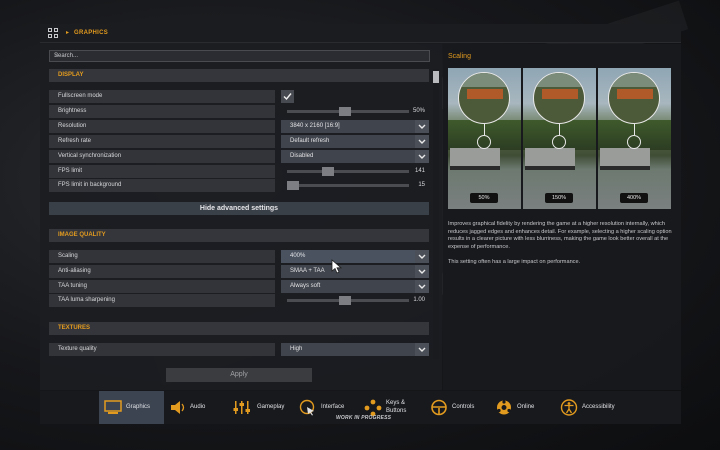  Describe the element at coordinates (239, 235) in the screenshot. I see `section-image-quality-header: IMAGE QUALITY` at that location.